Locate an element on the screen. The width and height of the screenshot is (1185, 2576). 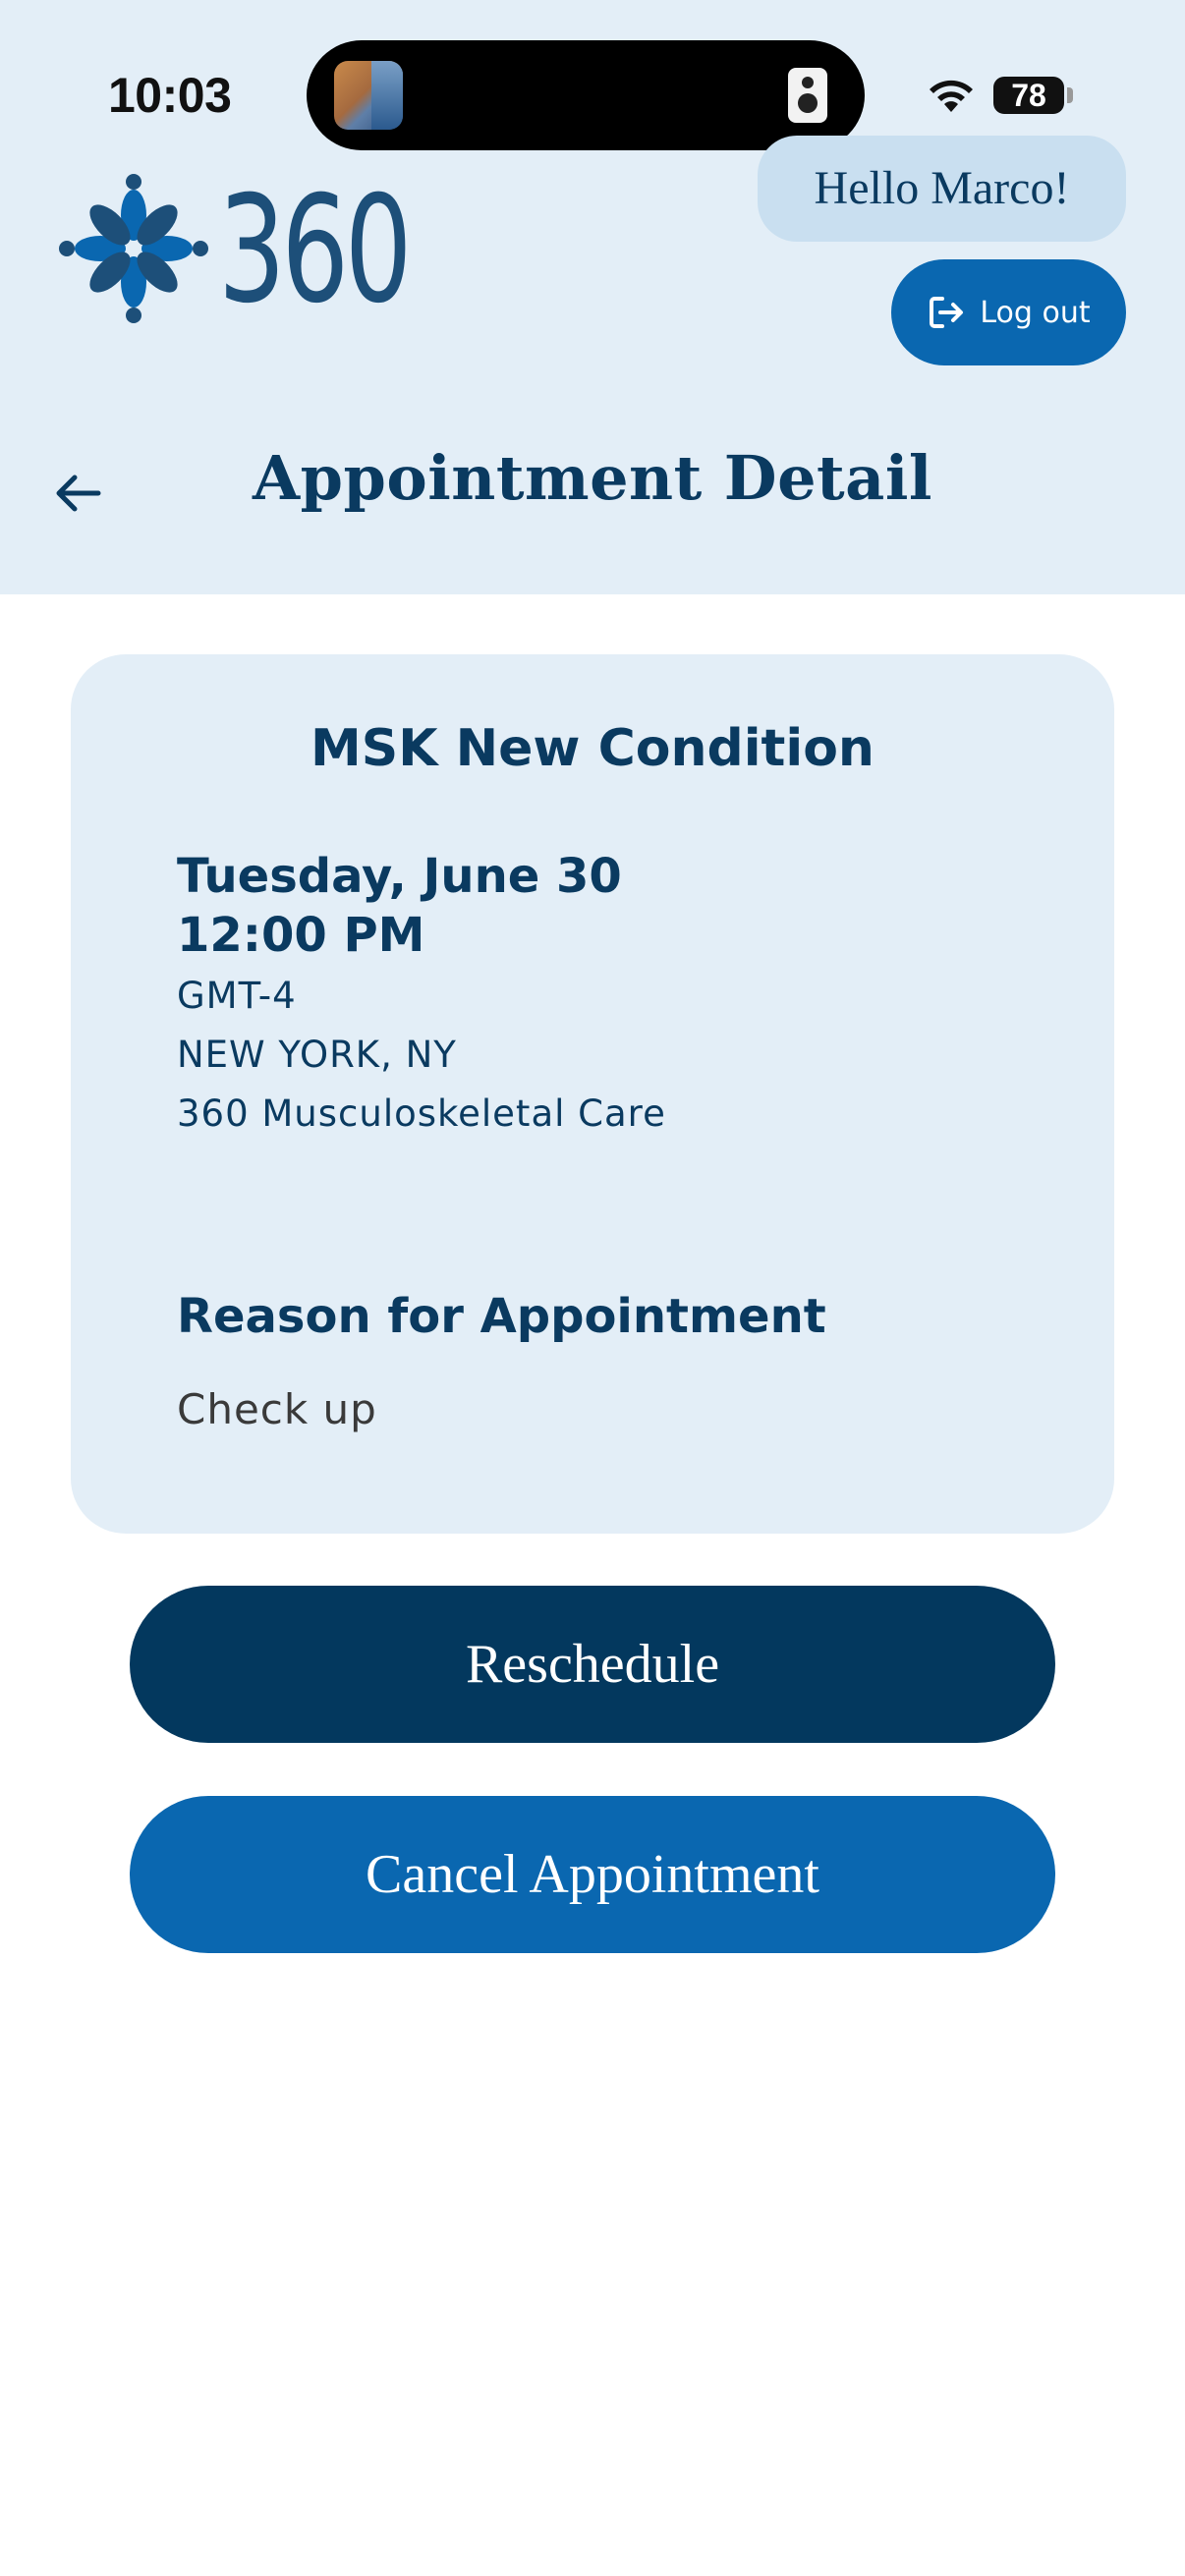
reschedule-button: Reschedule is located at coordinates (592, 1664).